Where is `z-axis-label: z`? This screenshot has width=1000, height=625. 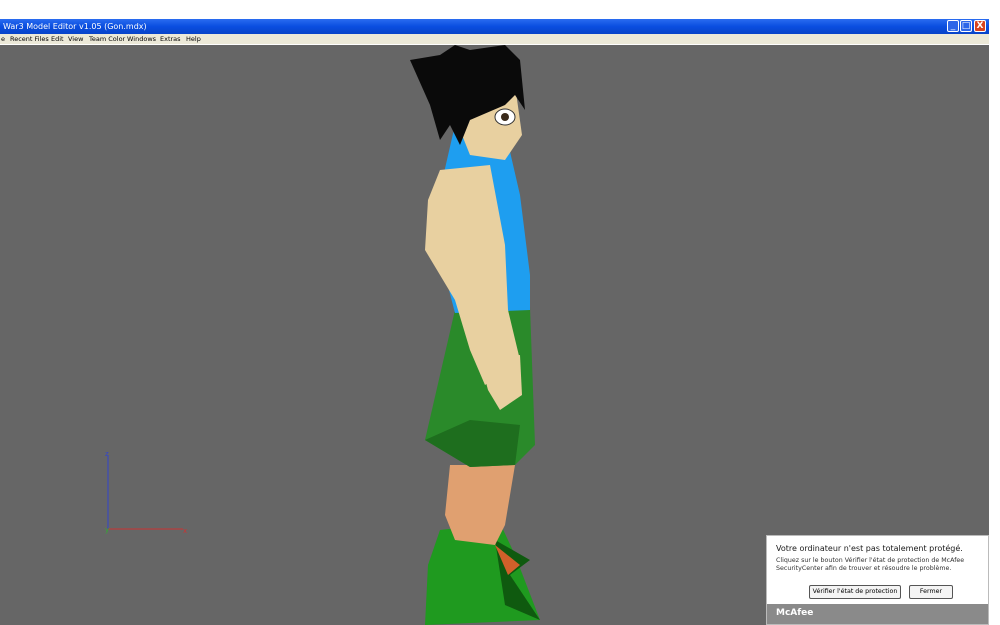 z-axis-label: z is located at coordinates (107, 454).